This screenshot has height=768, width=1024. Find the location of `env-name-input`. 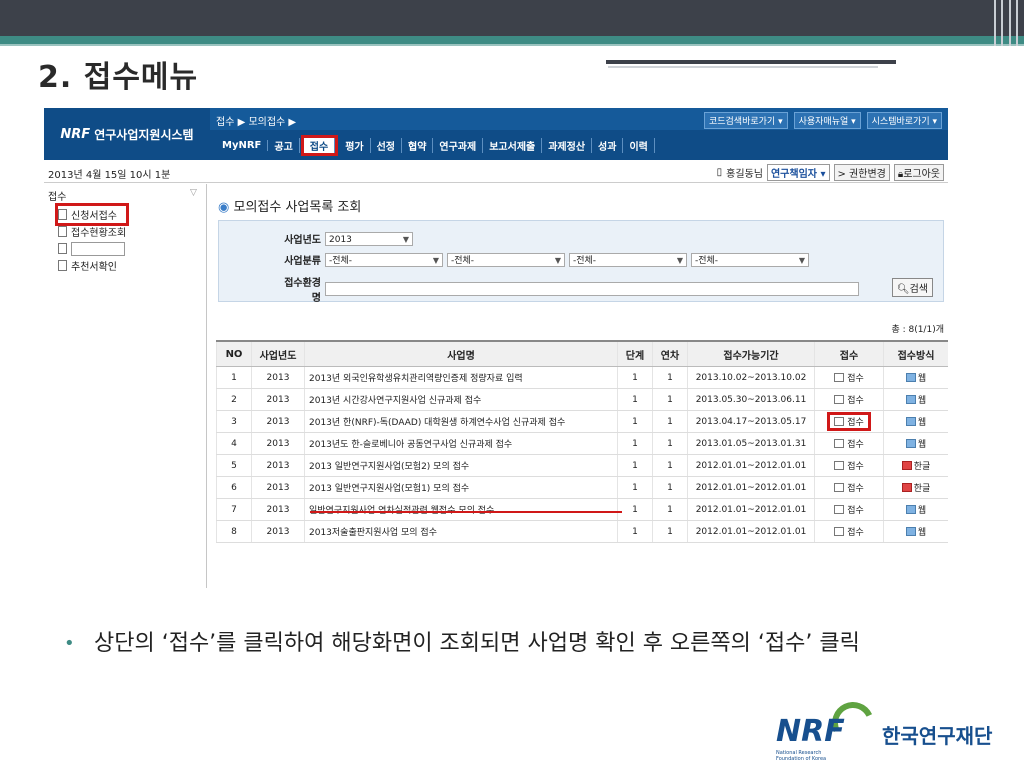

env-name-input is located at coordinates (592, 289).